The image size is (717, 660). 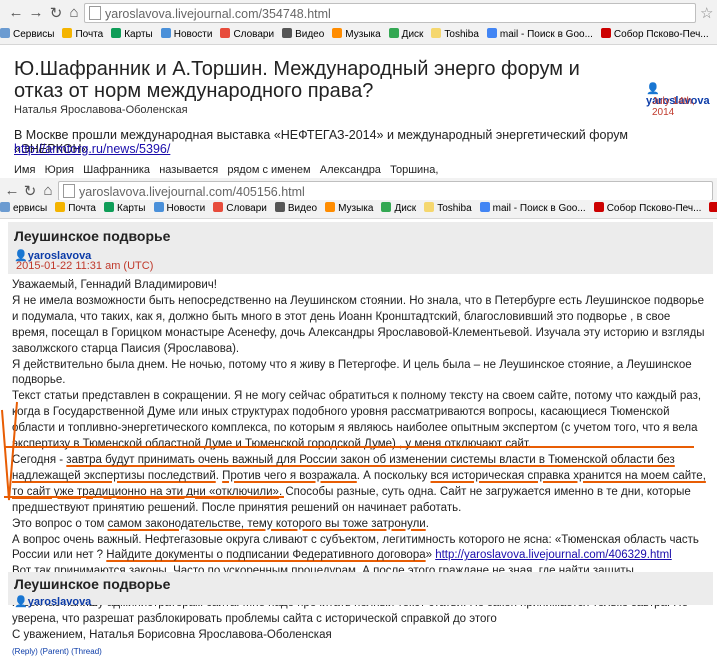 What do you see at coordinates (92, 236) in the screenshot?
I see `comment-title: Леушинское подворье` at bounding box center [92, 236].